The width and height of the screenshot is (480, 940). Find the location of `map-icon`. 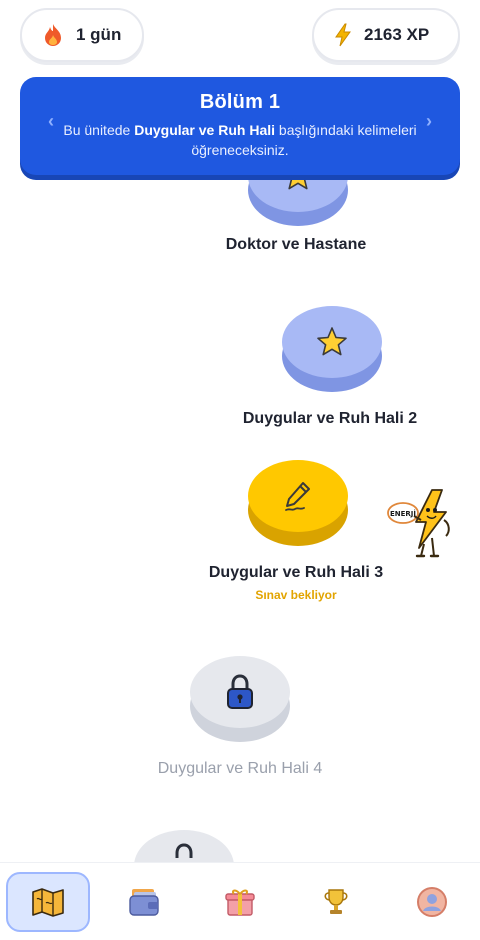

map-icon is located at coordinates (48, 902).